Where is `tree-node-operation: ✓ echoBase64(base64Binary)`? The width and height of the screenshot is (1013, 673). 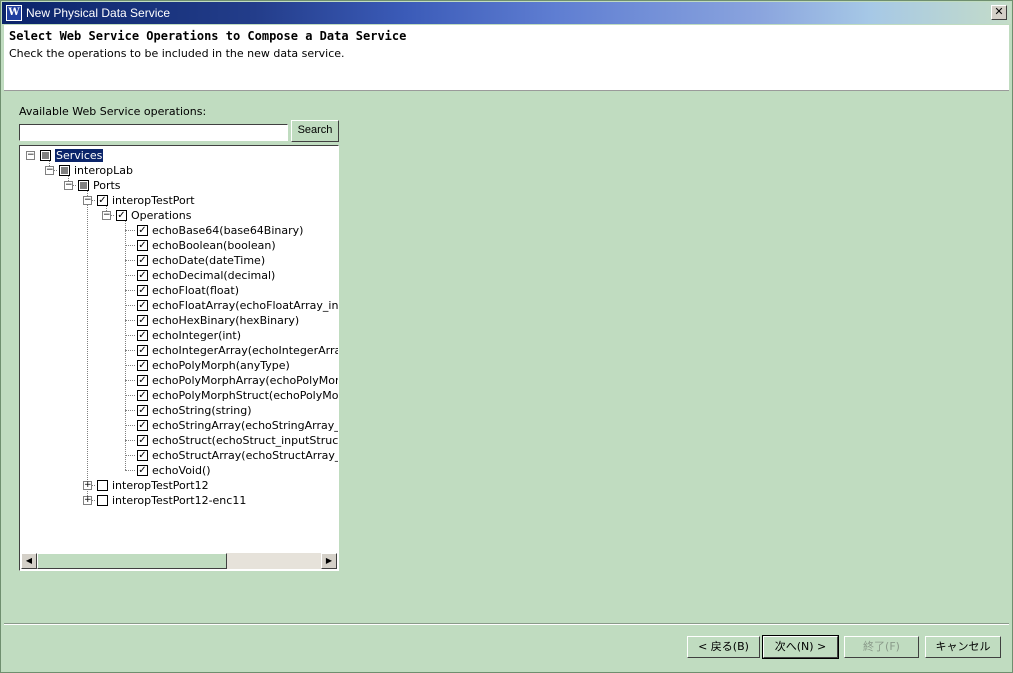
tree-node-operation: ✓ echoBase64(base64Binary) is located at coordinates (220, 230).